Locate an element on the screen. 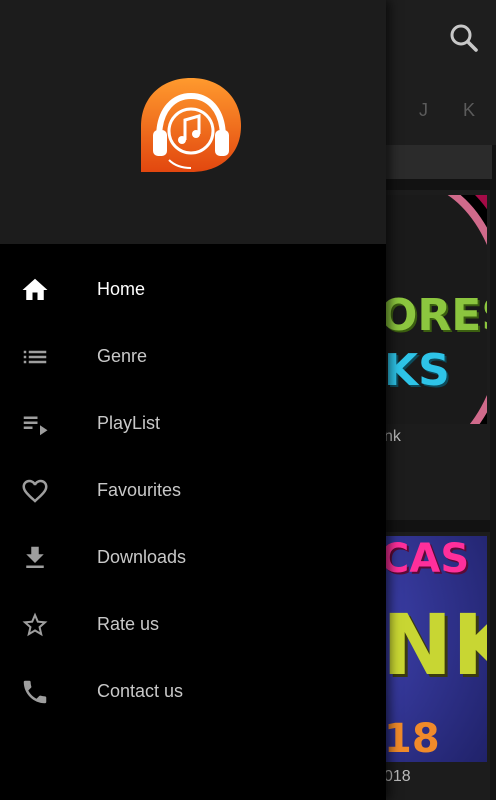  search-button is located at coordinates (464, 38).